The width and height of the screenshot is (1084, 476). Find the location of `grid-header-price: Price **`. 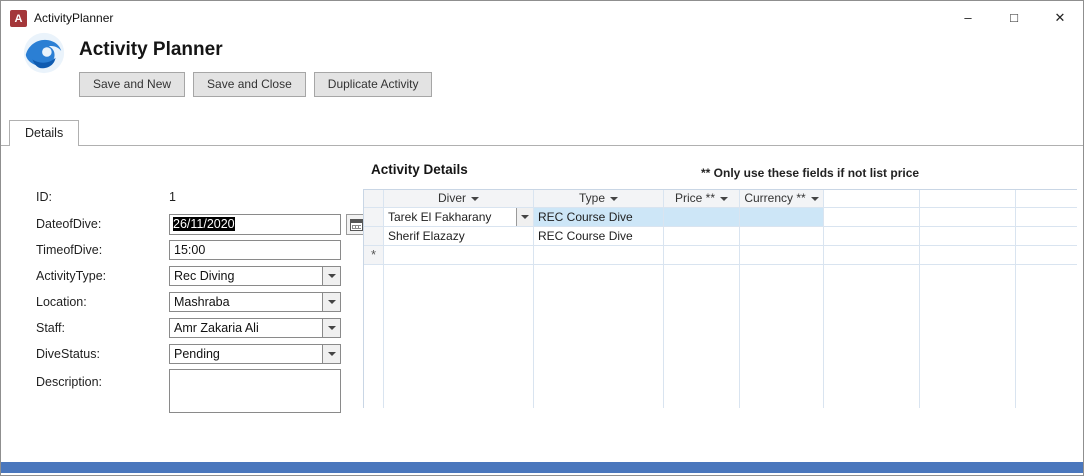

grid-header-price: Price ** is located at coordinates (702, 199).